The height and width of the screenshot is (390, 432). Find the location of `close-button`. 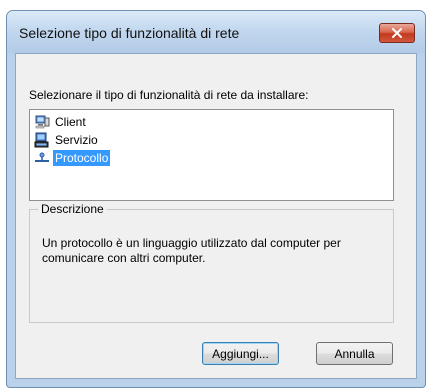

close-button is located at coordinates (397, 33).